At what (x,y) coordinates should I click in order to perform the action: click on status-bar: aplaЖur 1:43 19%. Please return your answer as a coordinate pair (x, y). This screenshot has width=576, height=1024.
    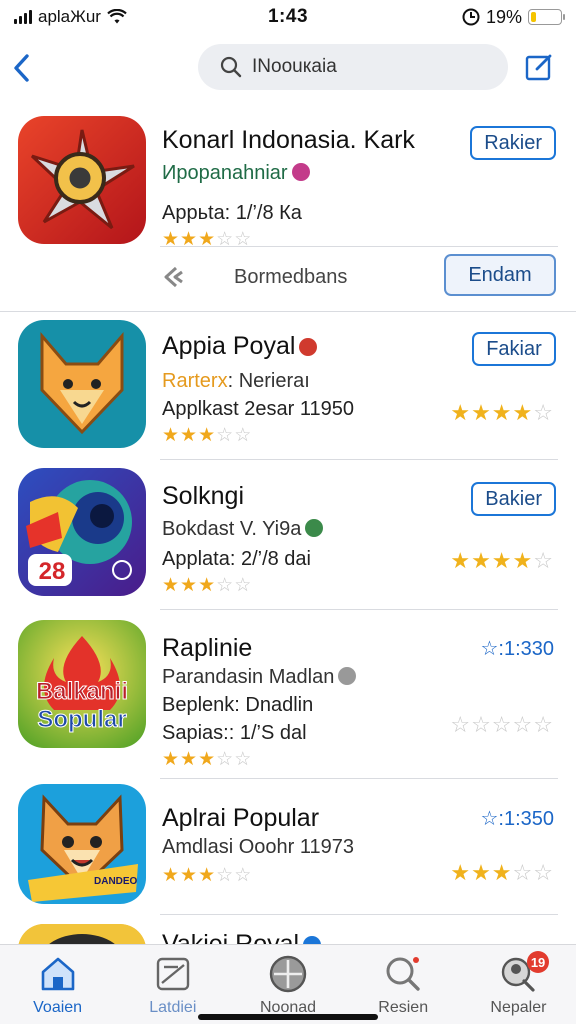
    Looking at the image, I should click on (288, 17).